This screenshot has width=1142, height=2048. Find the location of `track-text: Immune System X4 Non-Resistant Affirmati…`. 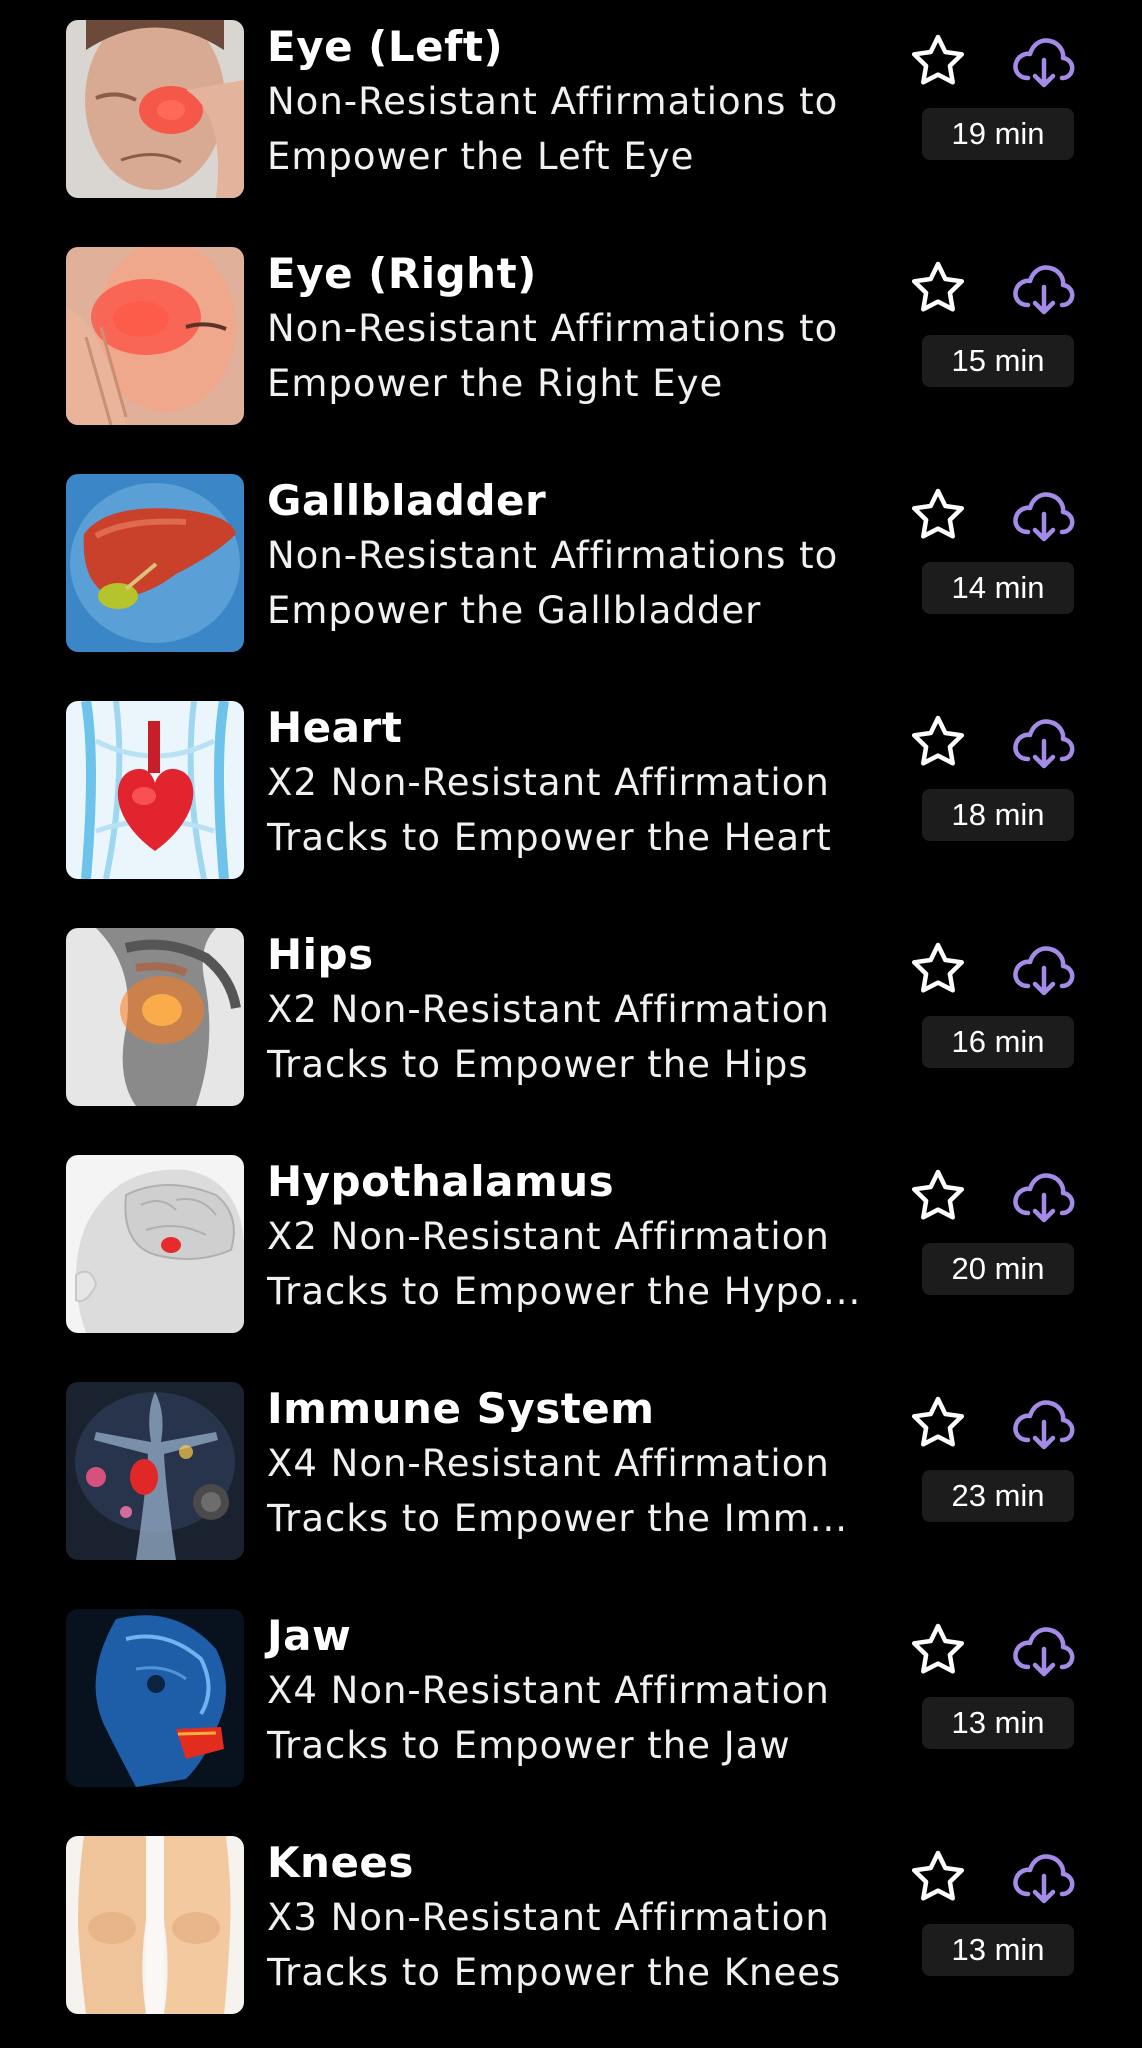

track-text: Immune System X4 Non-Resistant Affirmati… is located at coordinates (587, 1465).